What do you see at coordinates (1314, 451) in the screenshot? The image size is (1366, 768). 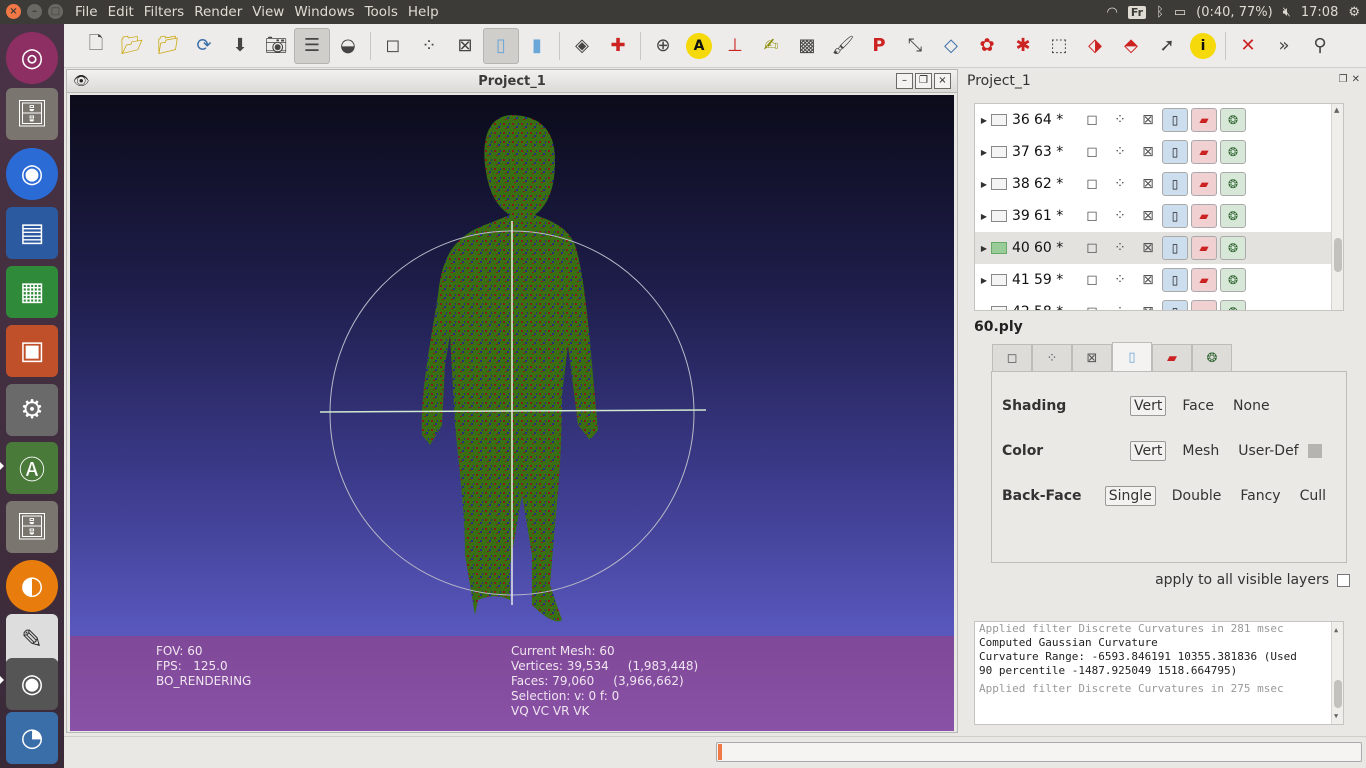 I see `user-color-swatch` at bounding box center [1314, 451].